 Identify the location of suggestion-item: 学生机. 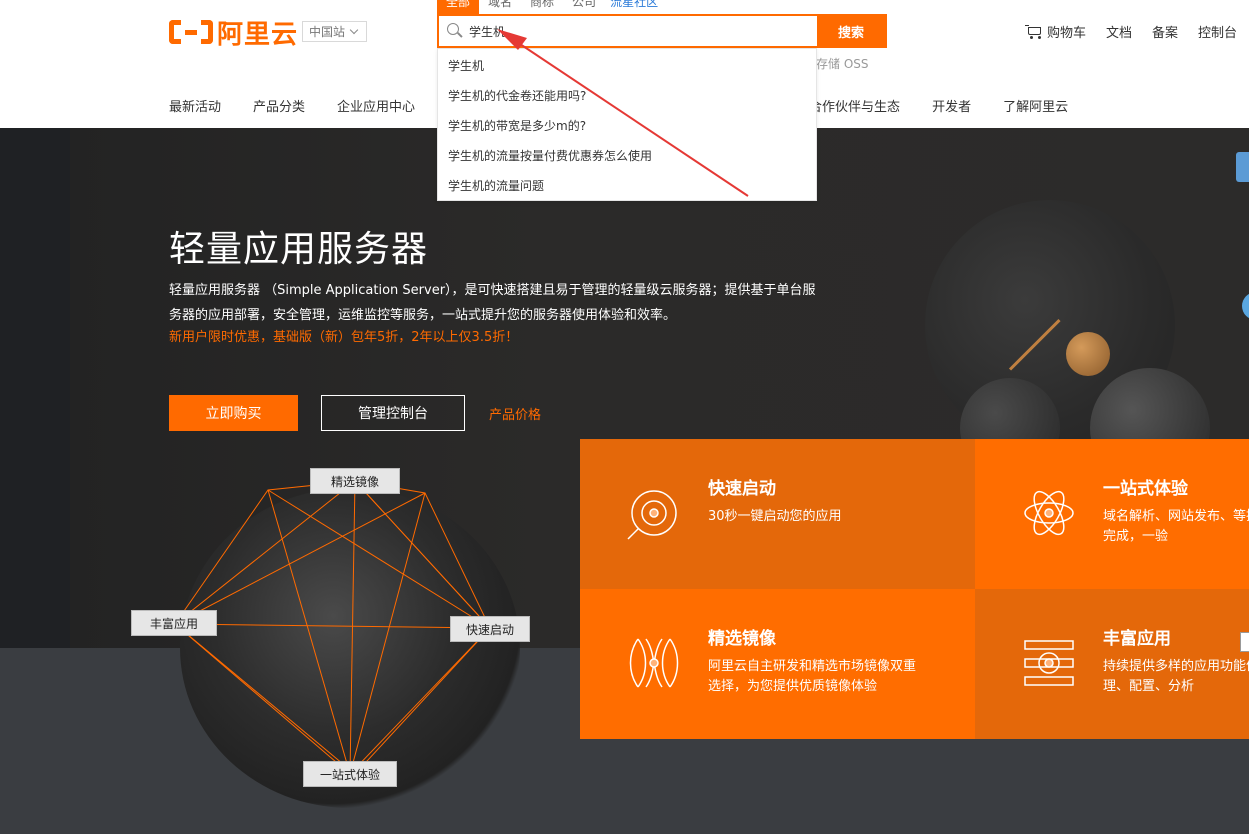
(627, 66).